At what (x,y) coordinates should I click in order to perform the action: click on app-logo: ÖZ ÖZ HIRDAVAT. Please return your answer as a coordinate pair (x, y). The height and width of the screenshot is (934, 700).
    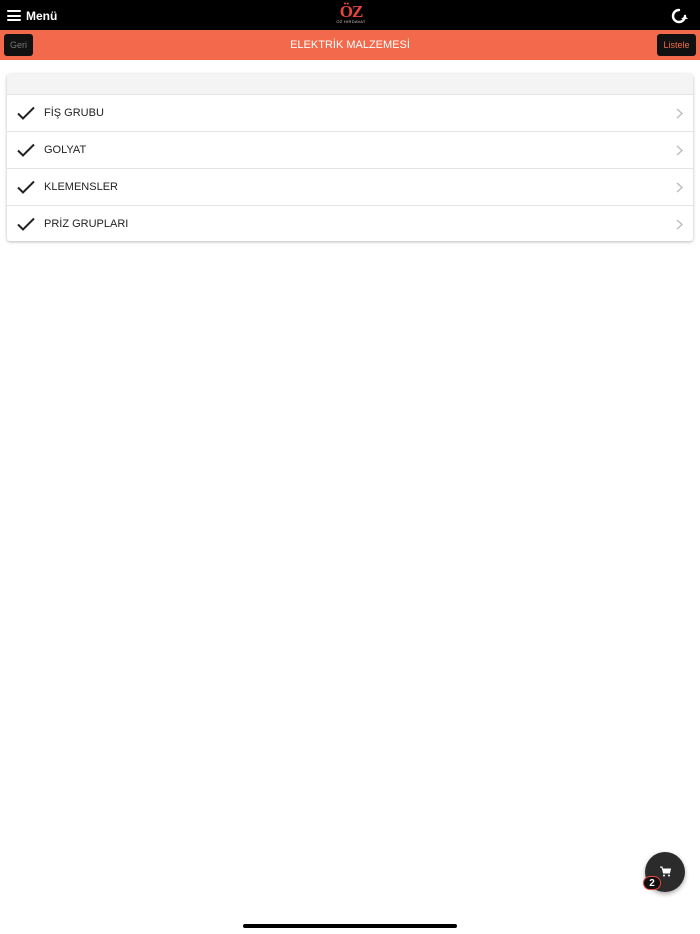
    Looking at the image, I should click on (351, 14).